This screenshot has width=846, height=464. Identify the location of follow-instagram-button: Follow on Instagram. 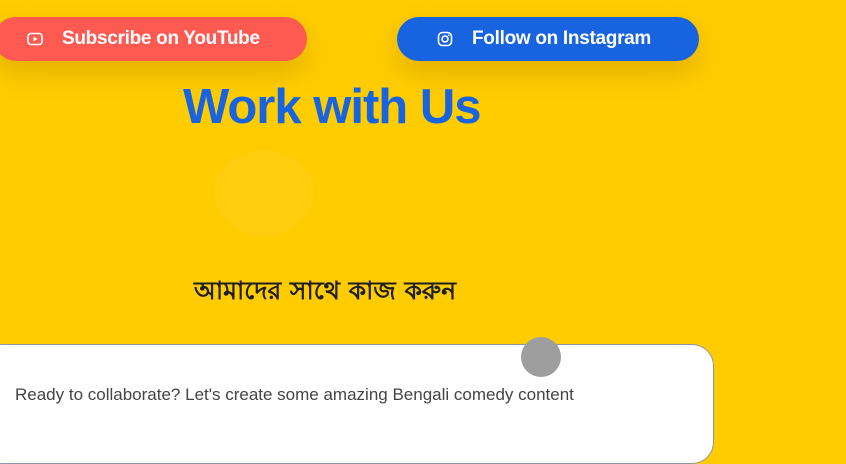
(548, 39).